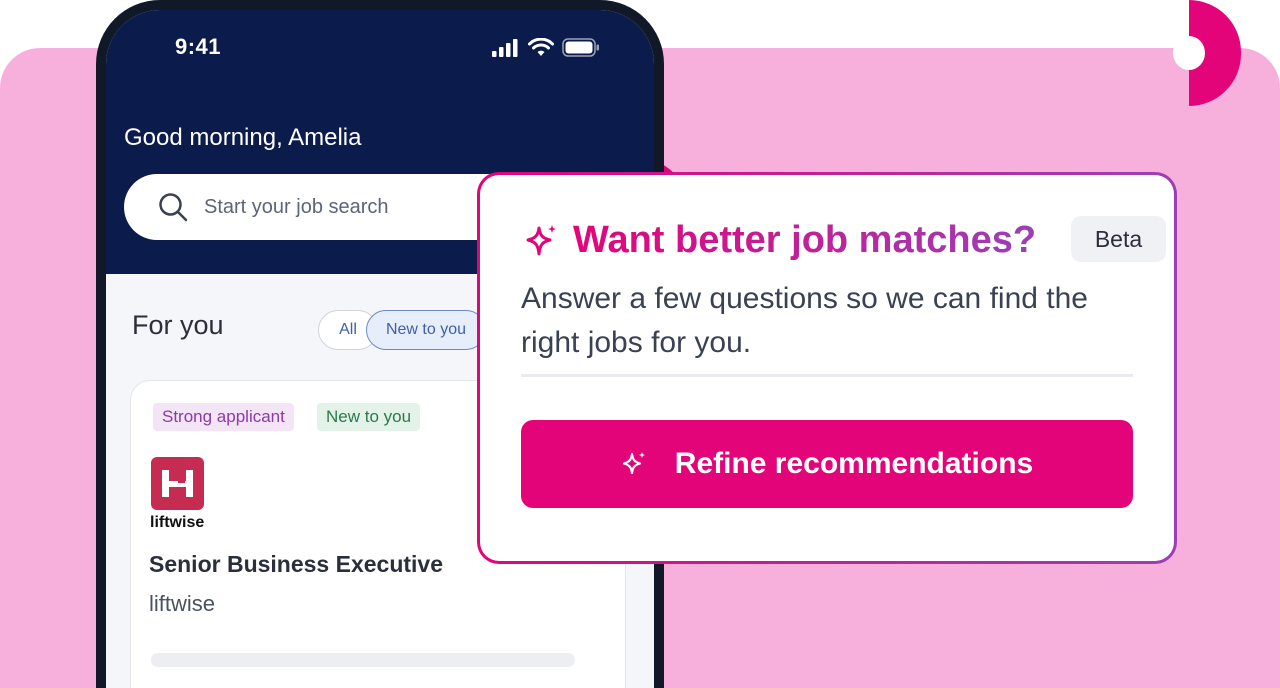 Image resolution: width=1280 pixels, height=688 pixels. I want to click on wifi-icon, so click(541, 47).